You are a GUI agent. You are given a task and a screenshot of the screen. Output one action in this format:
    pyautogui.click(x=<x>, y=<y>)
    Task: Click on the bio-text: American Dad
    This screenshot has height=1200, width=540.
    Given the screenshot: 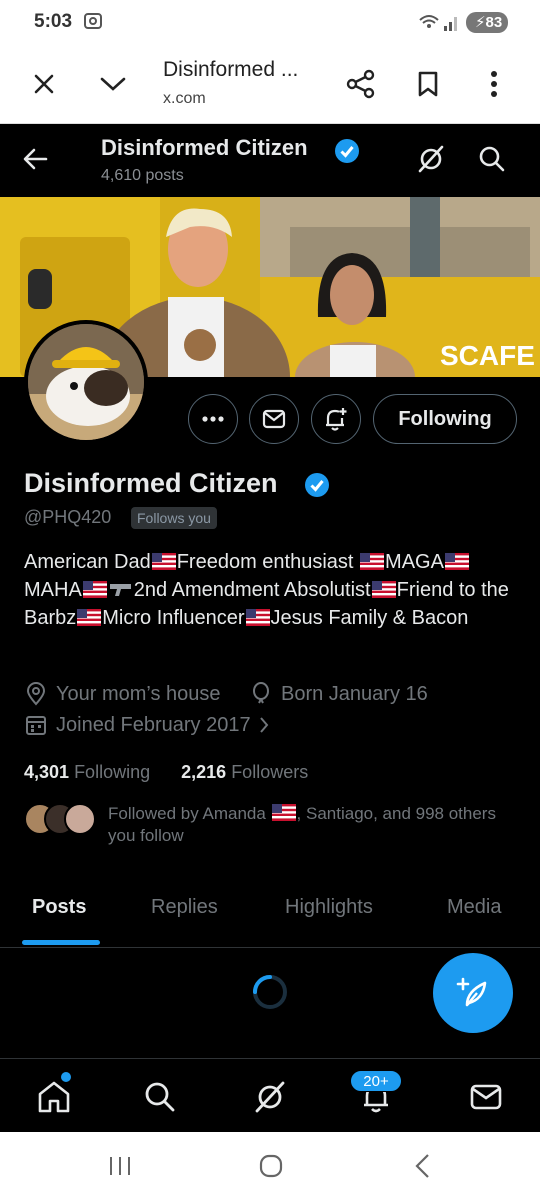 What is the action you would take?
    pyautogui.click(x=87, y=562)
    